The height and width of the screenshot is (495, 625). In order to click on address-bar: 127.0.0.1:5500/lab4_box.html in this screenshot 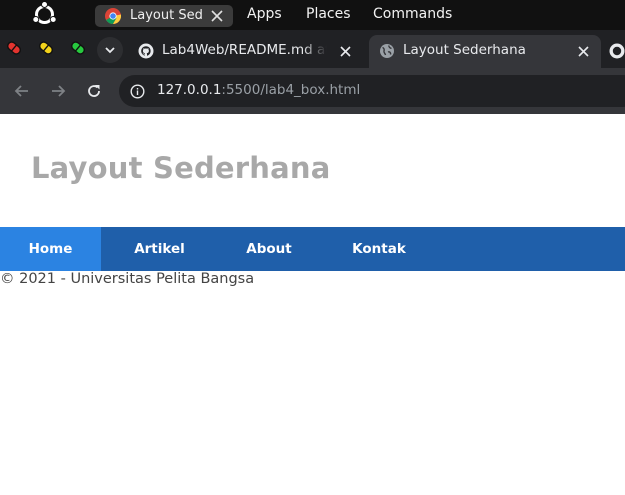, I will do `click(372, 91)`.